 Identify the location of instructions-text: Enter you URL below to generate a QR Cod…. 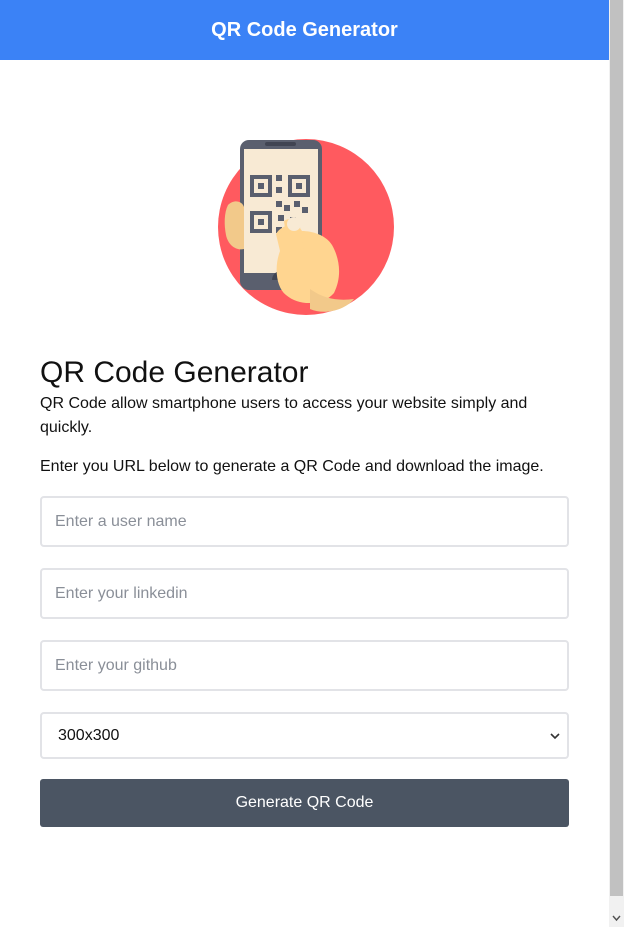
(292, 466).